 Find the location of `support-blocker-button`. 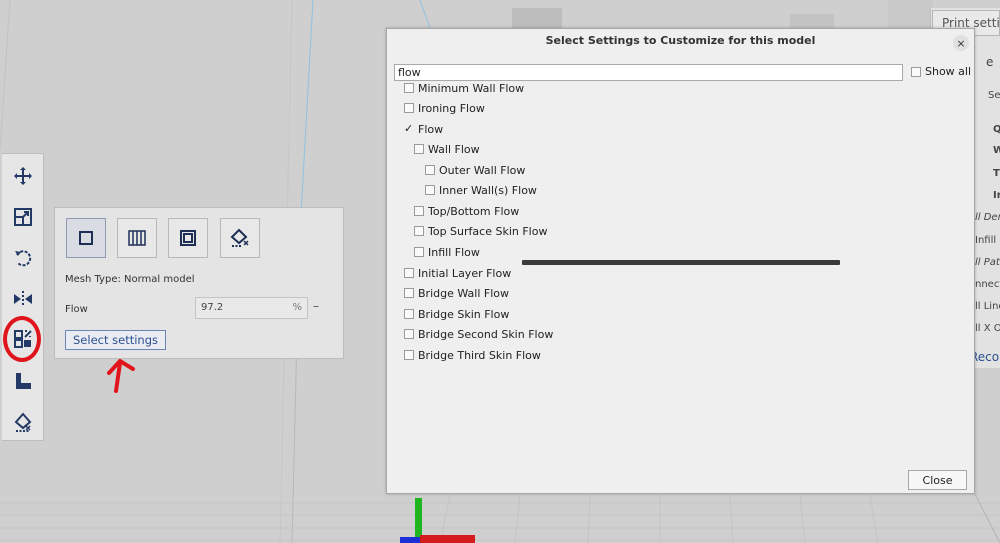

support-blocker-button is located at coordinates (23, 381).